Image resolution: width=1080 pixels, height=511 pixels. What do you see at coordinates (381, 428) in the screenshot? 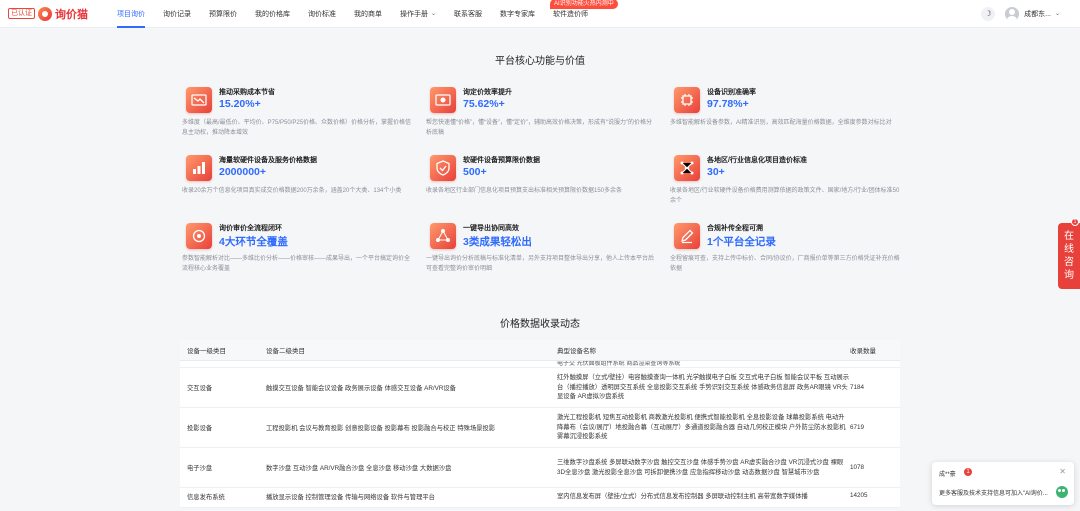
I see `cell-cat2: 工程投影机 会议与教育投影 创意投影设备 投影幕布 投影融合与校正 特殊场景投影` at bounding box center [381, 428].